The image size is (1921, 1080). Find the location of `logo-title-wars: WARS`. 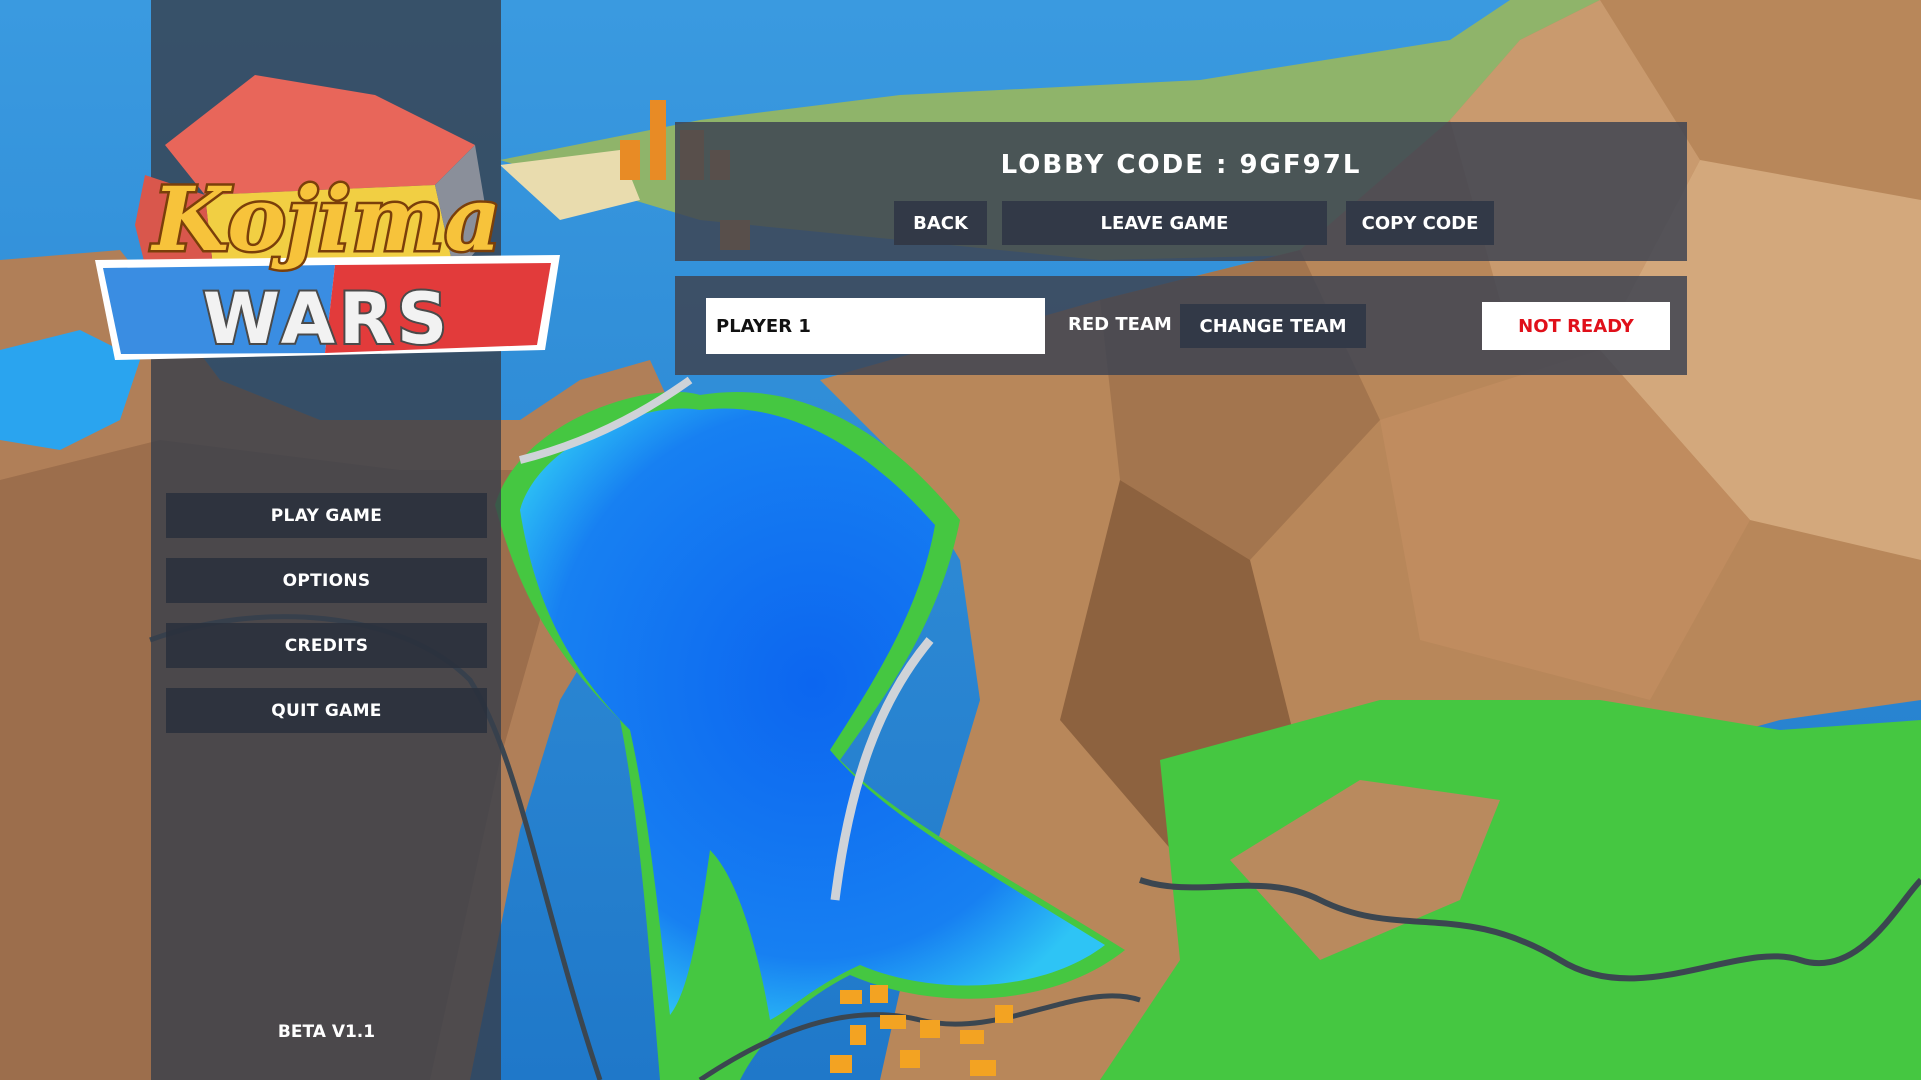

logo-title-wars: WARS is located at coordinates (327, 319).